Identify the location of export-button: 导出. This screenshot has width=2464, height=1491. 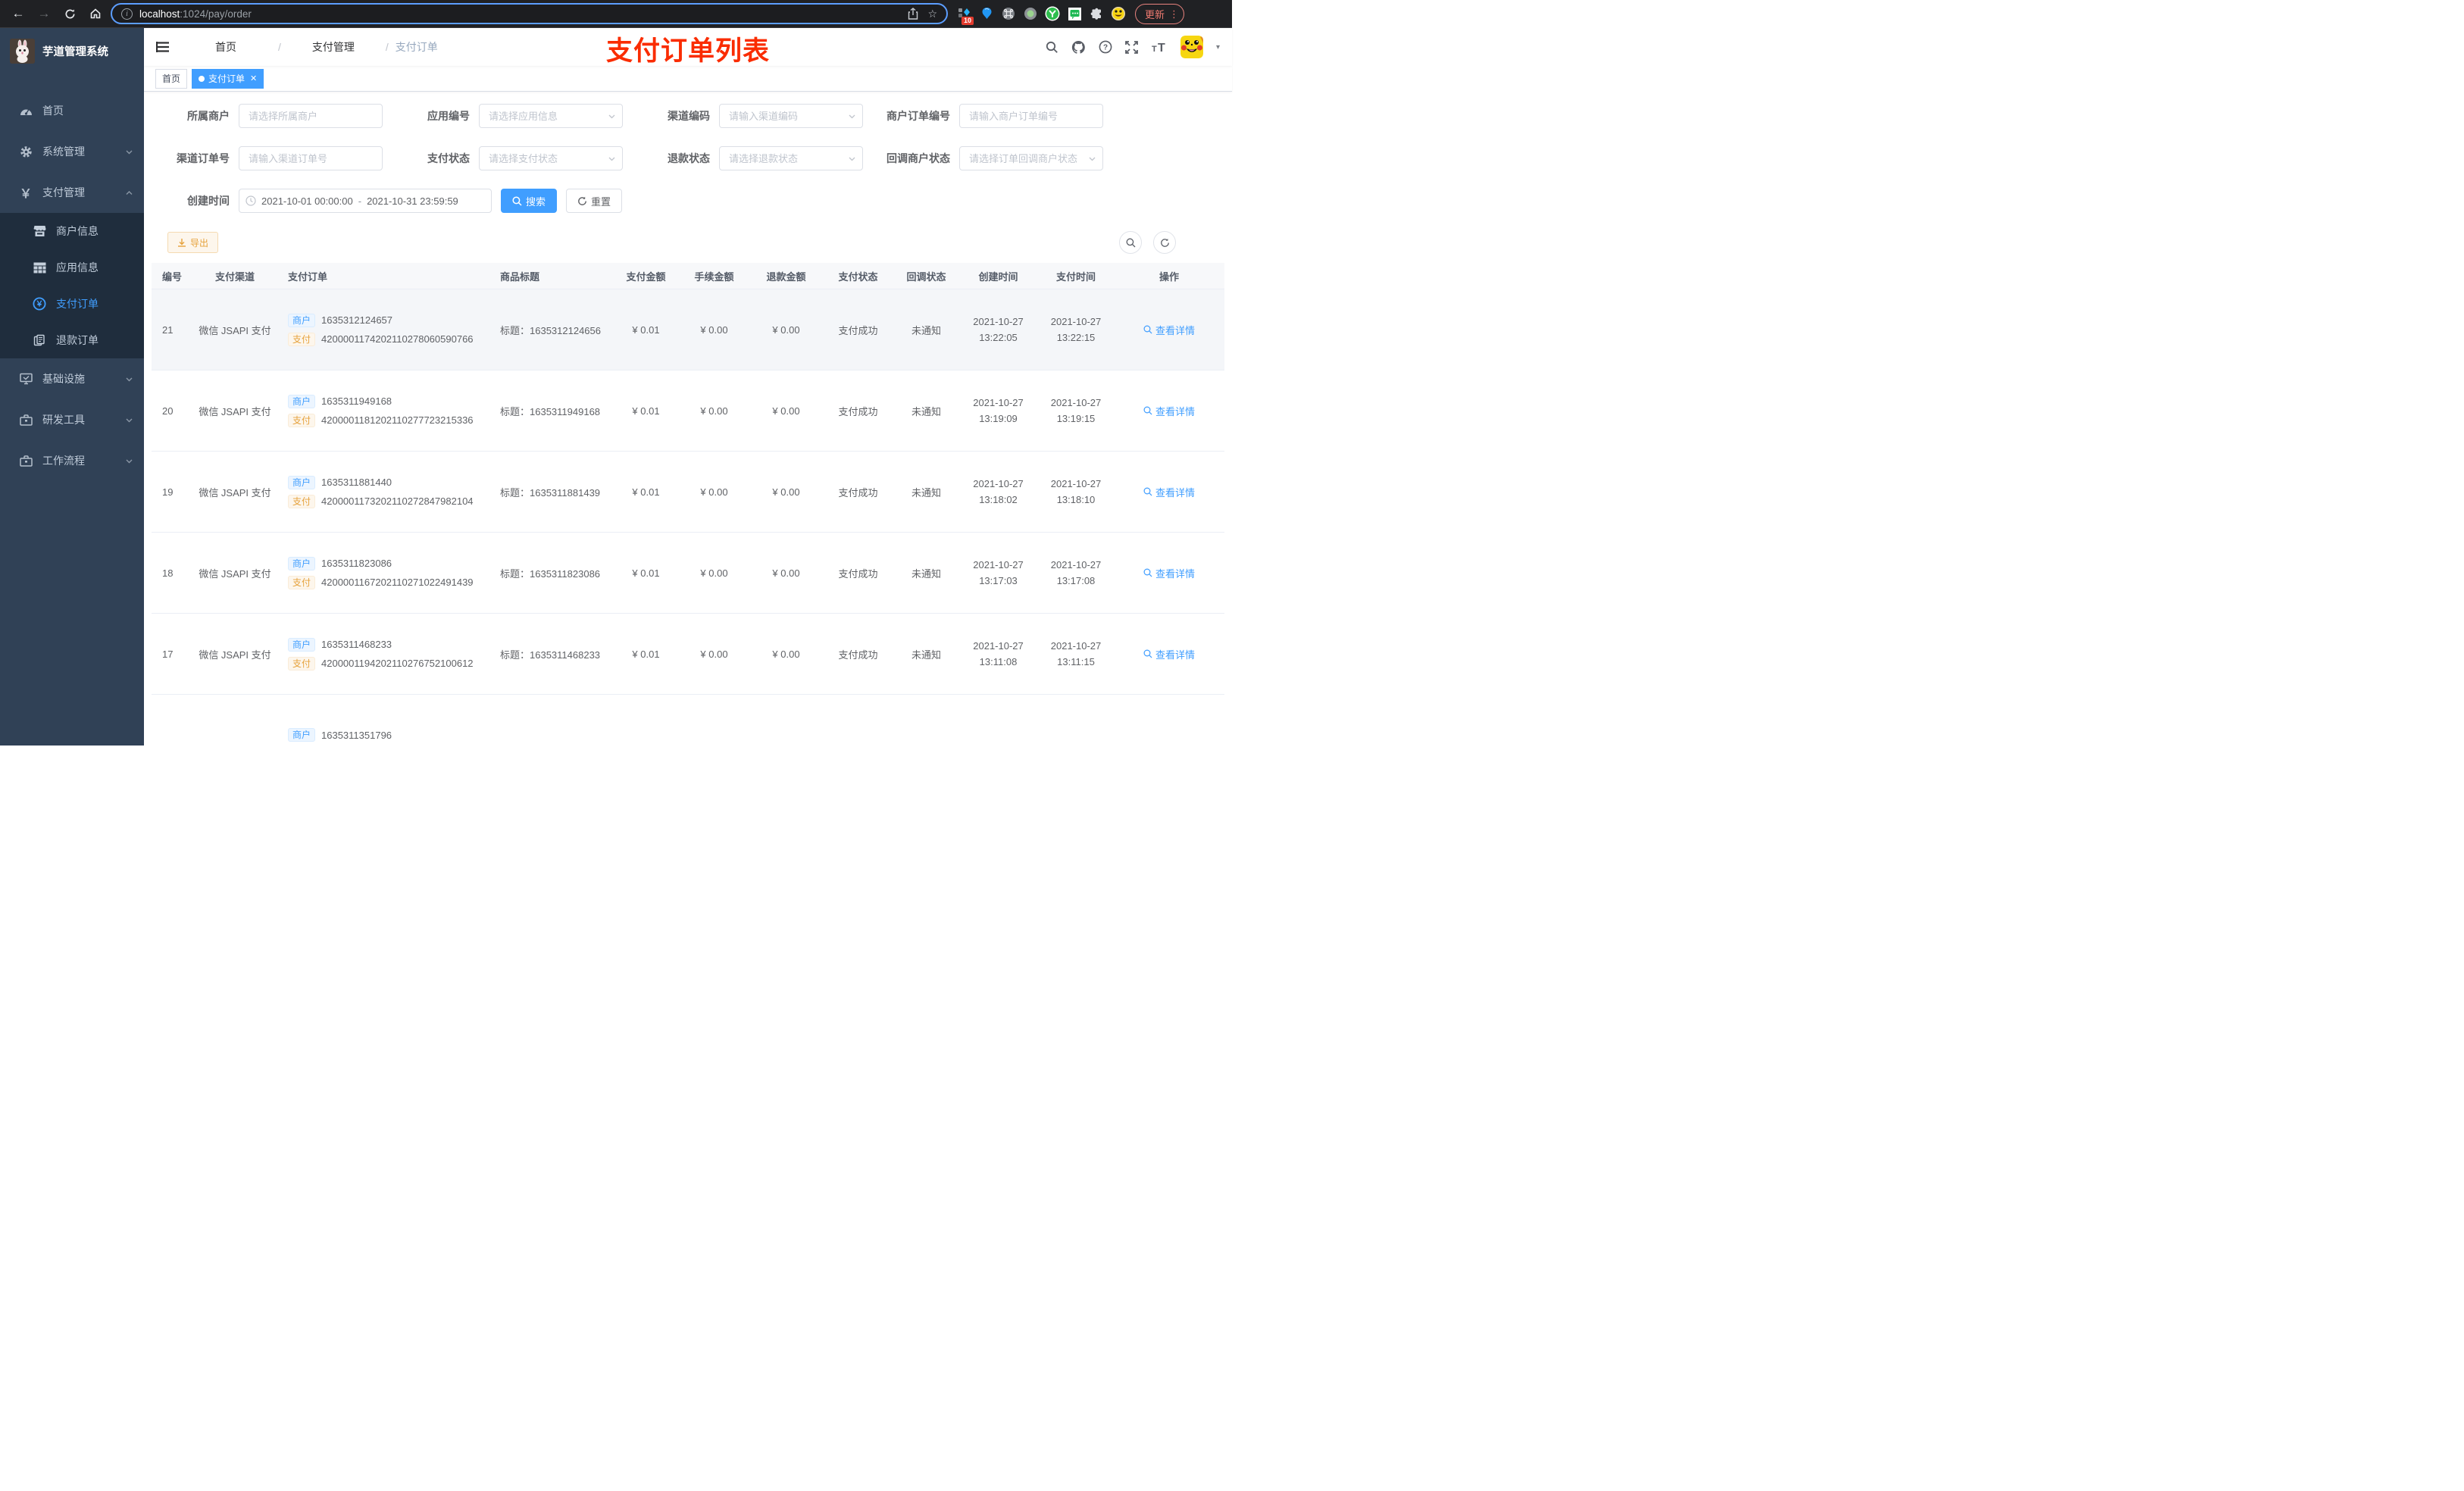
(193, 242).